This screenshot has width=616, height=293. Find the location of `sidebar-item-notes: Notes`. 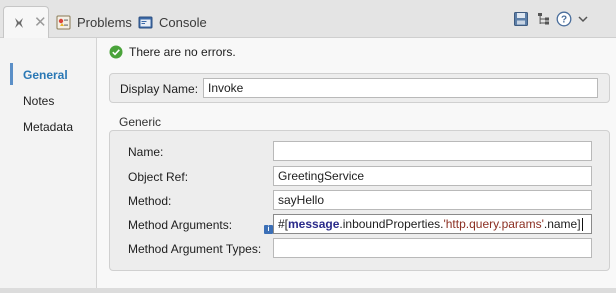

sidebar-item-notes: Notes is located at coordinates (38, 101).